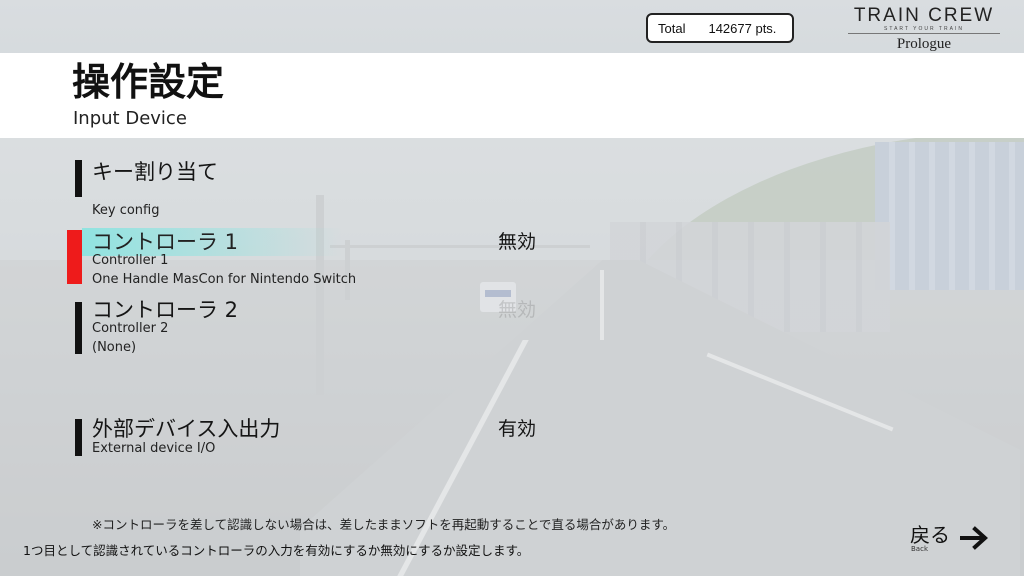  What do you see at coordinates (155, 172) in the screenshot?
I see `setting-name: キー割り当て` at bounding box center [155, 172].